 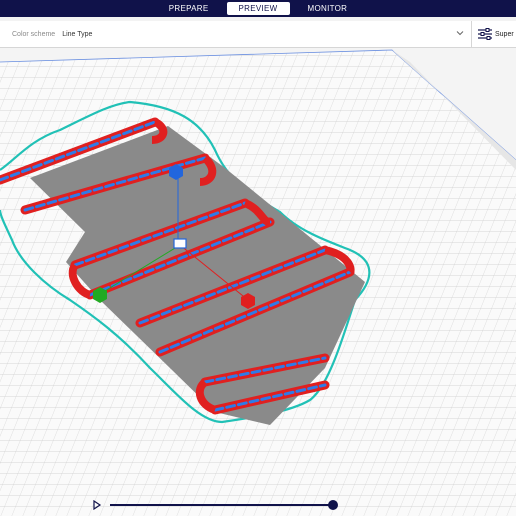 I want to click on tab-monitor: MONITOR, so click(x=328, y=8).